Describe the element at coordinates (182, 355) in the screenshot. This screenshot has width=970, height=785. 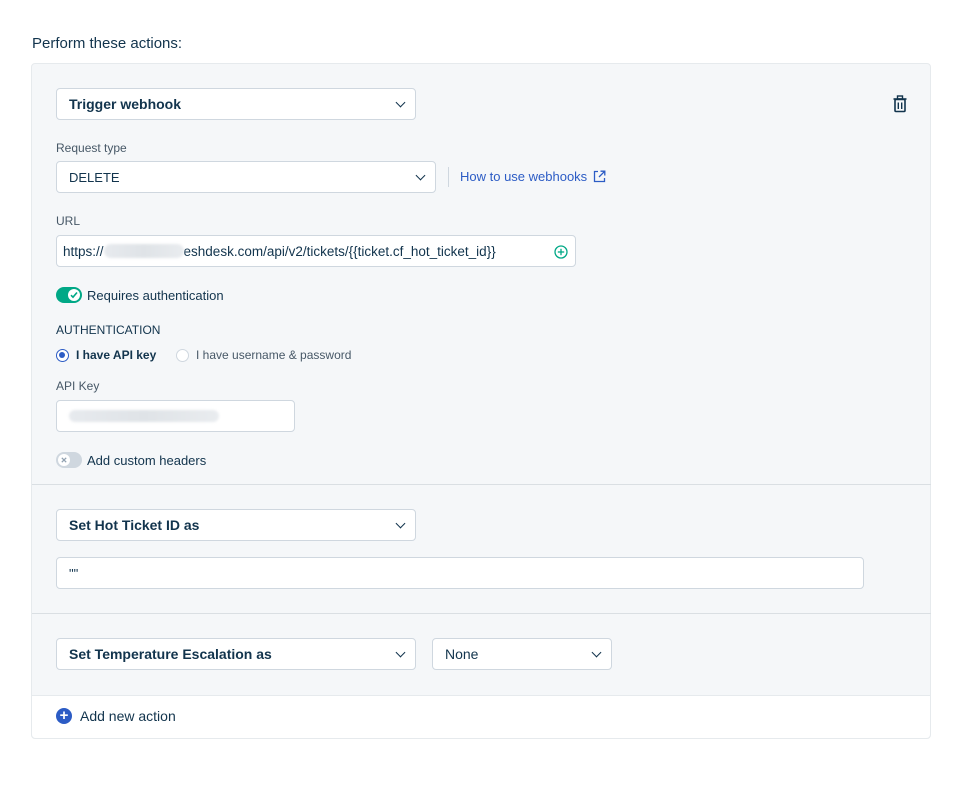
I see `radio-unchecked` at that location.